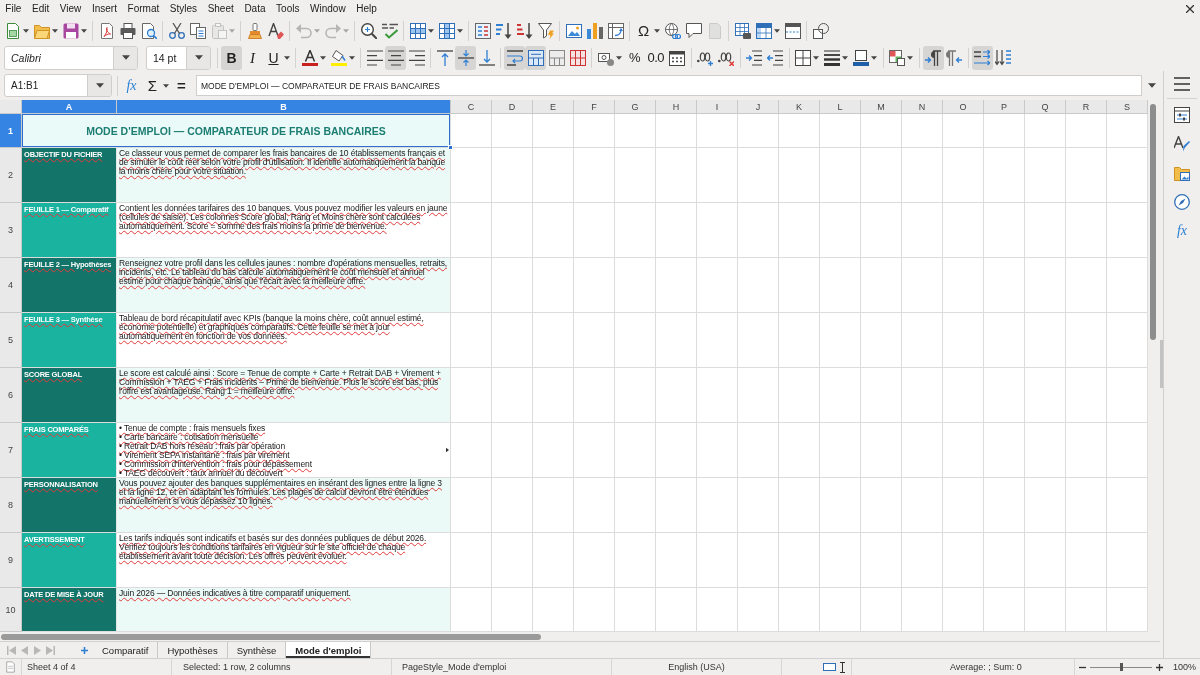 This screenshot has height=675, width=1200. Describe the element at coordinates (181, 85) in the screenshot. I see `formula-button: =` at that location.